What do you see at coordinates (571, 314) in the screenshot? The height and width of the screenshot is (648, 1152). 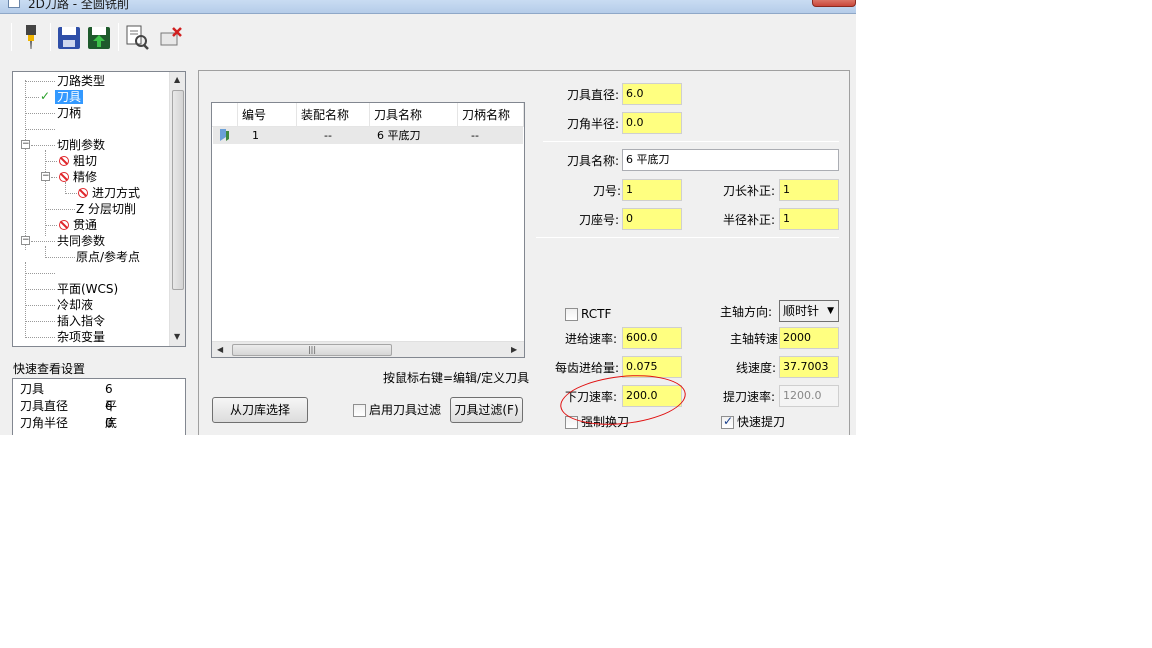 I see `rctf-checkbox` at bounding box center [571, 314].